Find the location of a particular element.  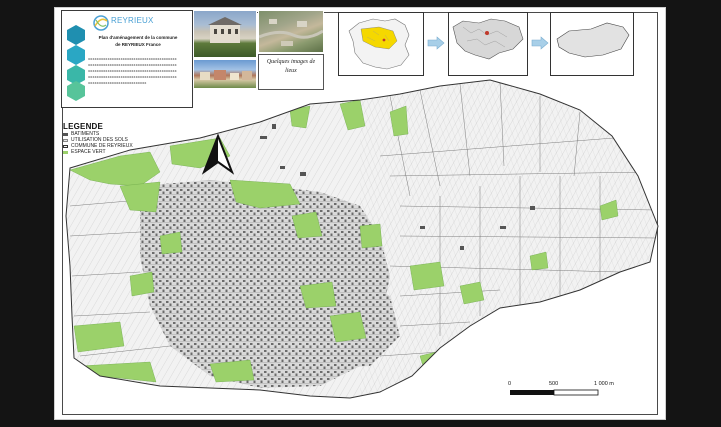

legend-swatch-green-space is located at coordinates (65, 152).